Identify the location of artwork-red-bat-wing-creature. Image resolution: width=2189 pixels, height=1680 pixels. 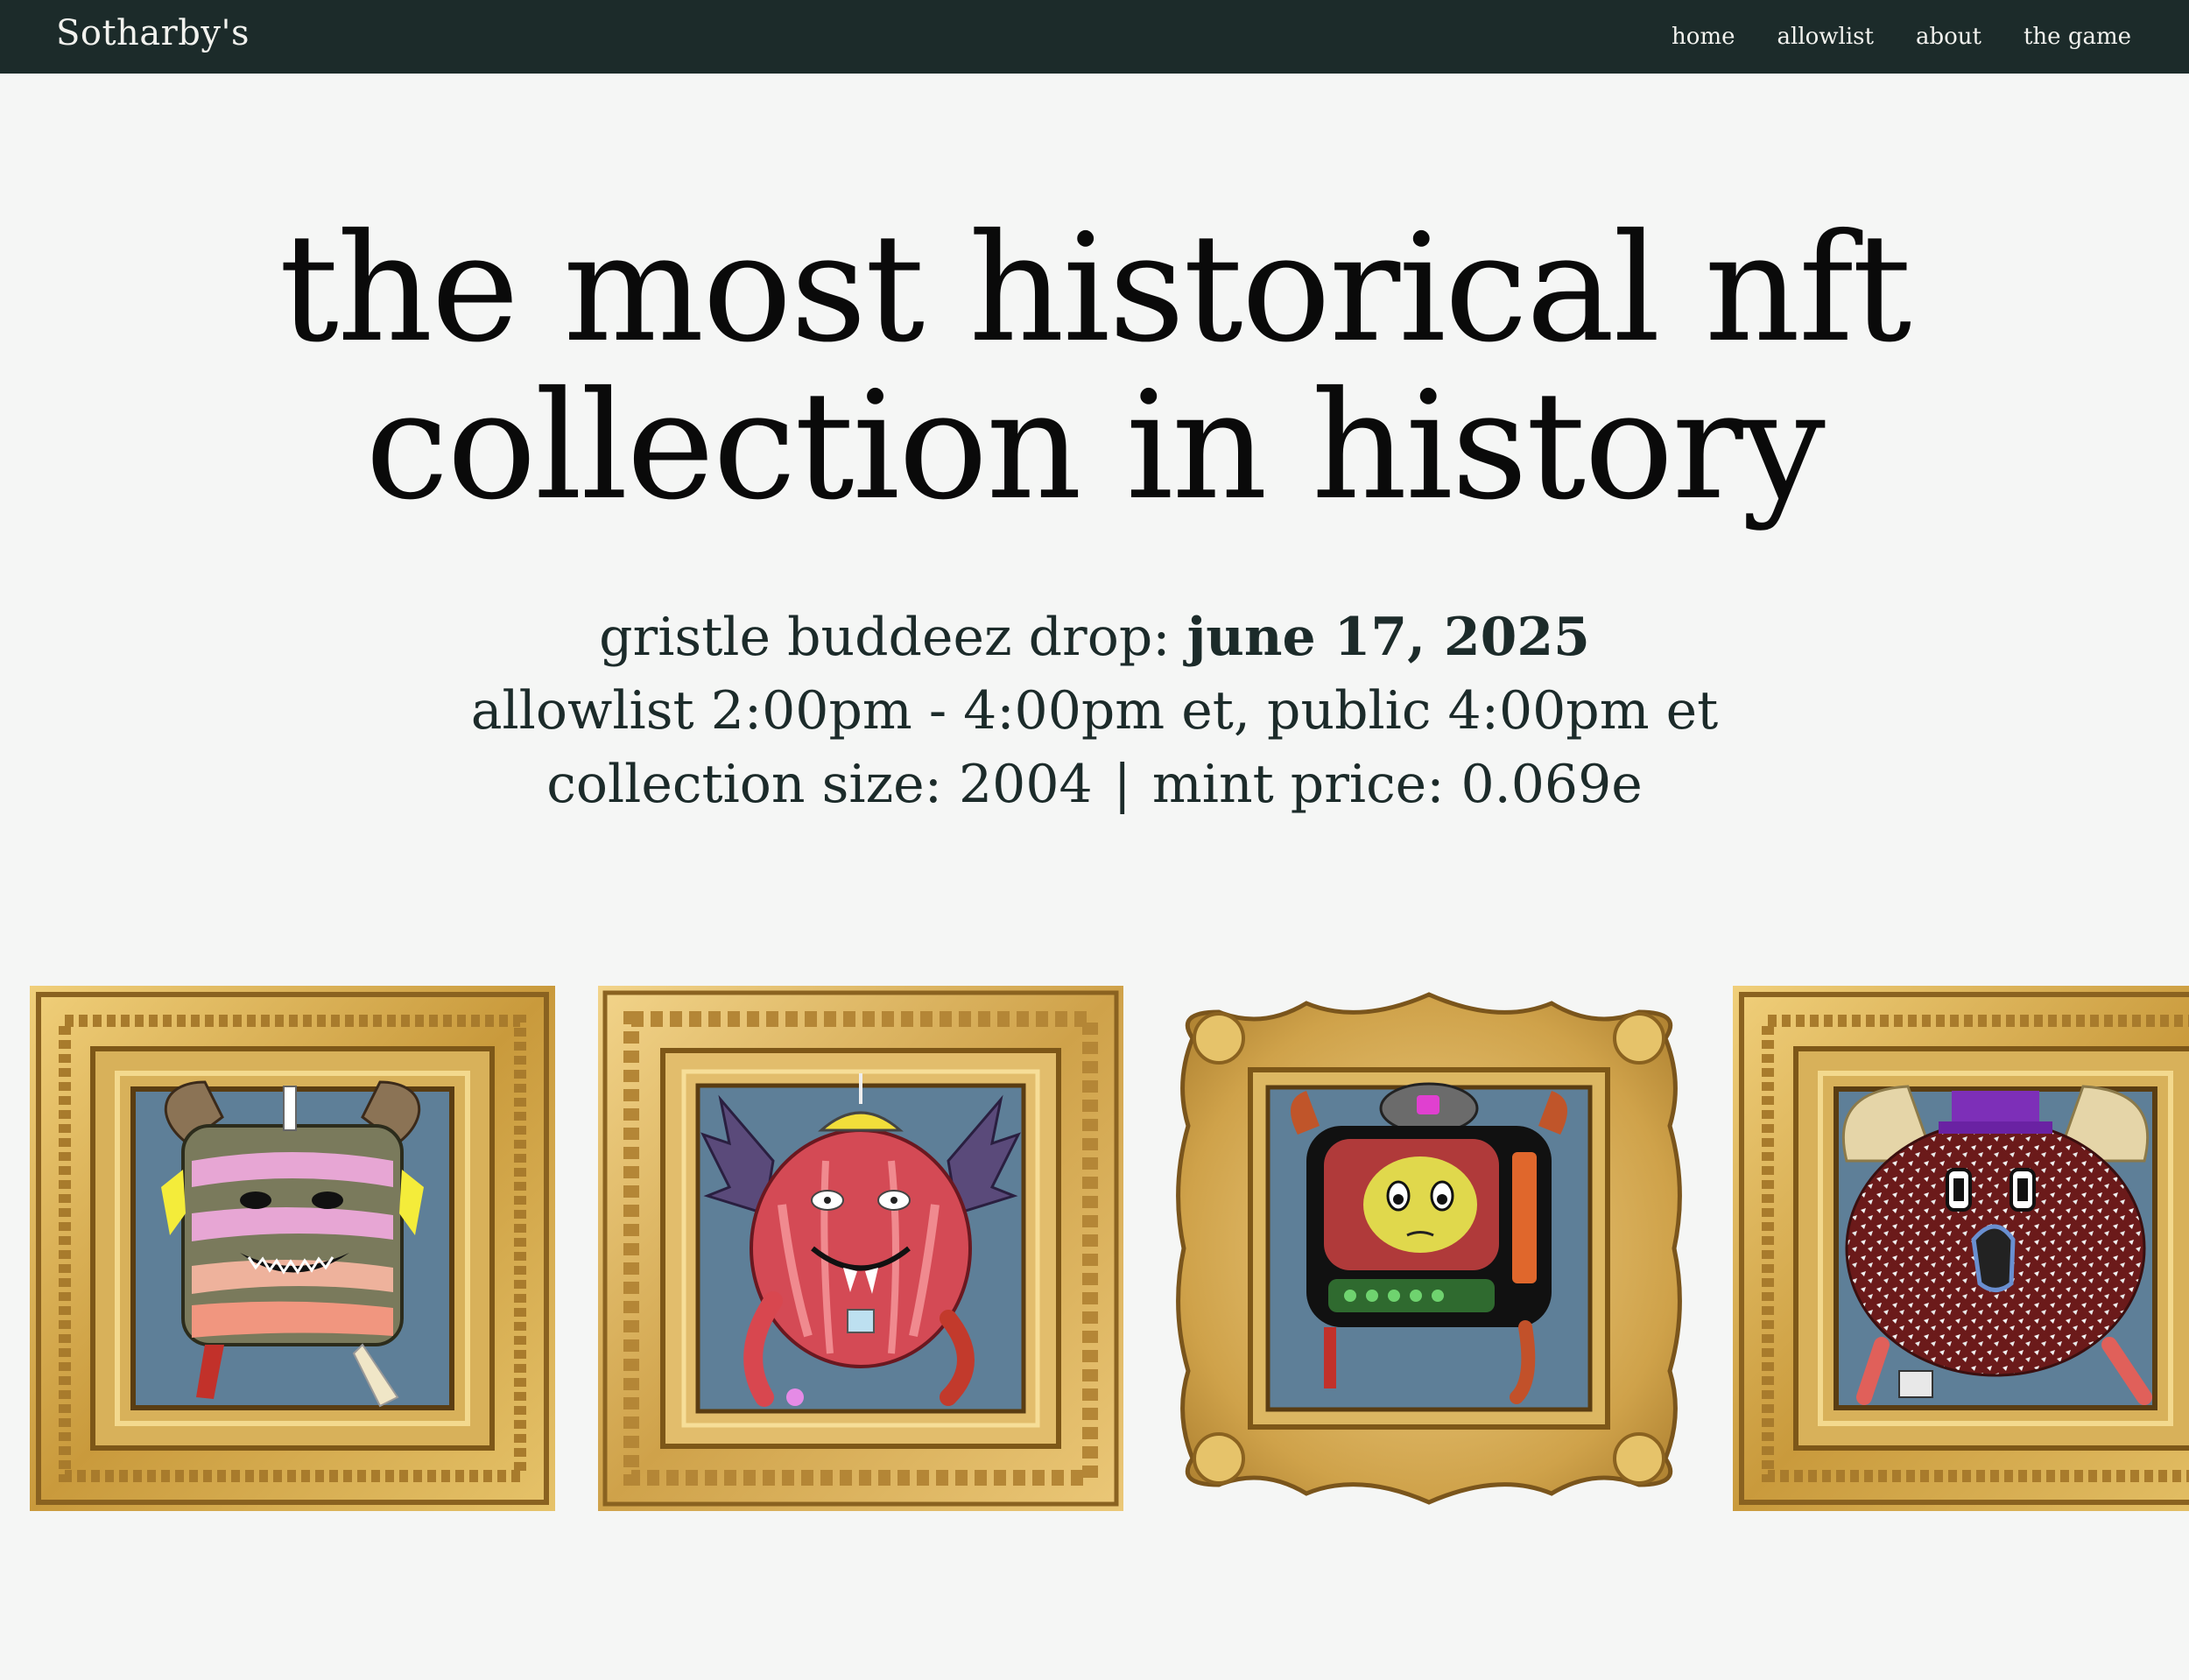
(861, 1248).